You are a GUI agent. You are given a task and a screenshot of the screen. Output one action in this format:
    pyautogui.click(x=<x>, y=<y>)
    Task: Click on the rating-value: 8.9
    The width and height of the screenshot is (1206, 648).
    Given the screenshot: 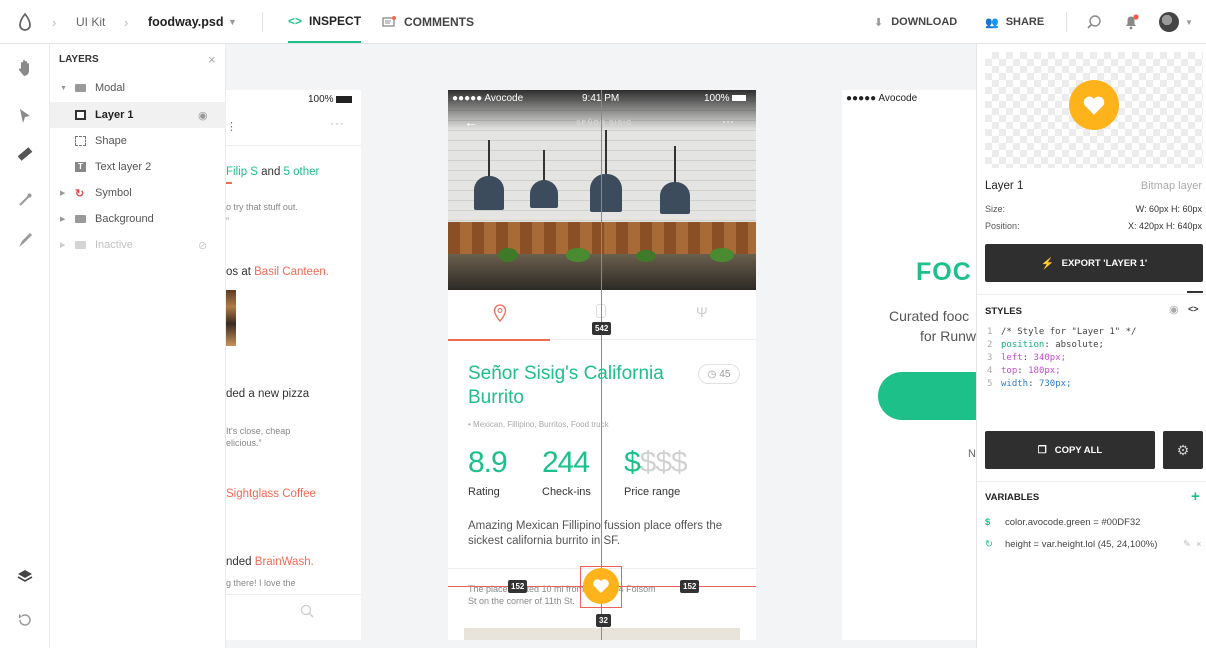 What is the action you would take?
    pyautogui.click(x=488, y=462)
    